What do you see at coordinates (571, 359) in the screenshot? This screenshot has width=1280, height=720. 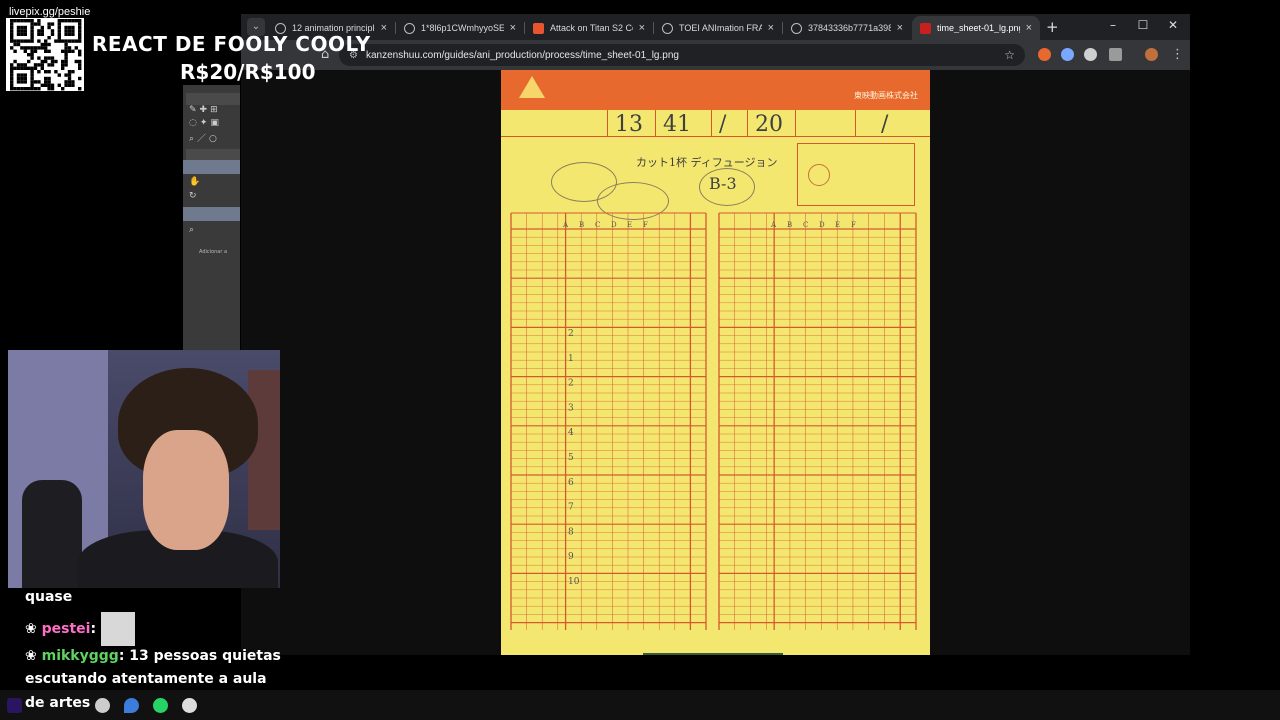 I see `frame-number: 1` at bounding box center [571, 359].